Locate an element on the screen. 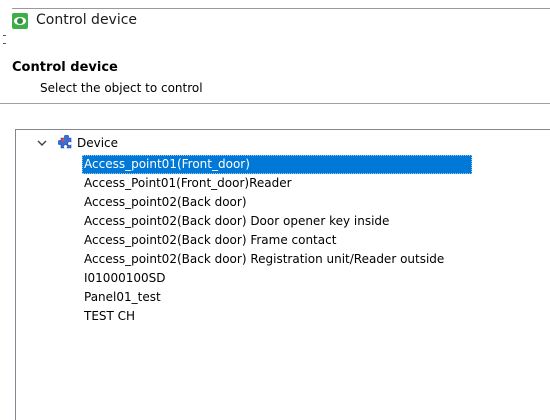 Image resolution: width=550 pixels, height=420 pixels. tree-item-access-point01-front-door: Access_point01(Front_door) is located at coordinates (277, 164).